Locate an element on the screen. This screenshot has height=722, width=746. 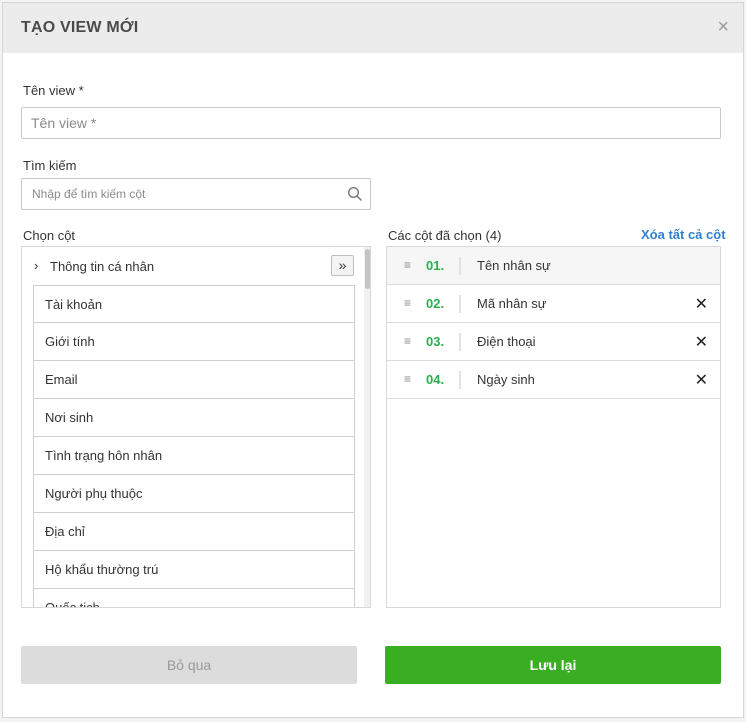
clear-all-columns-link: Xóa tất cả cột is located at coordinates (683, 234).